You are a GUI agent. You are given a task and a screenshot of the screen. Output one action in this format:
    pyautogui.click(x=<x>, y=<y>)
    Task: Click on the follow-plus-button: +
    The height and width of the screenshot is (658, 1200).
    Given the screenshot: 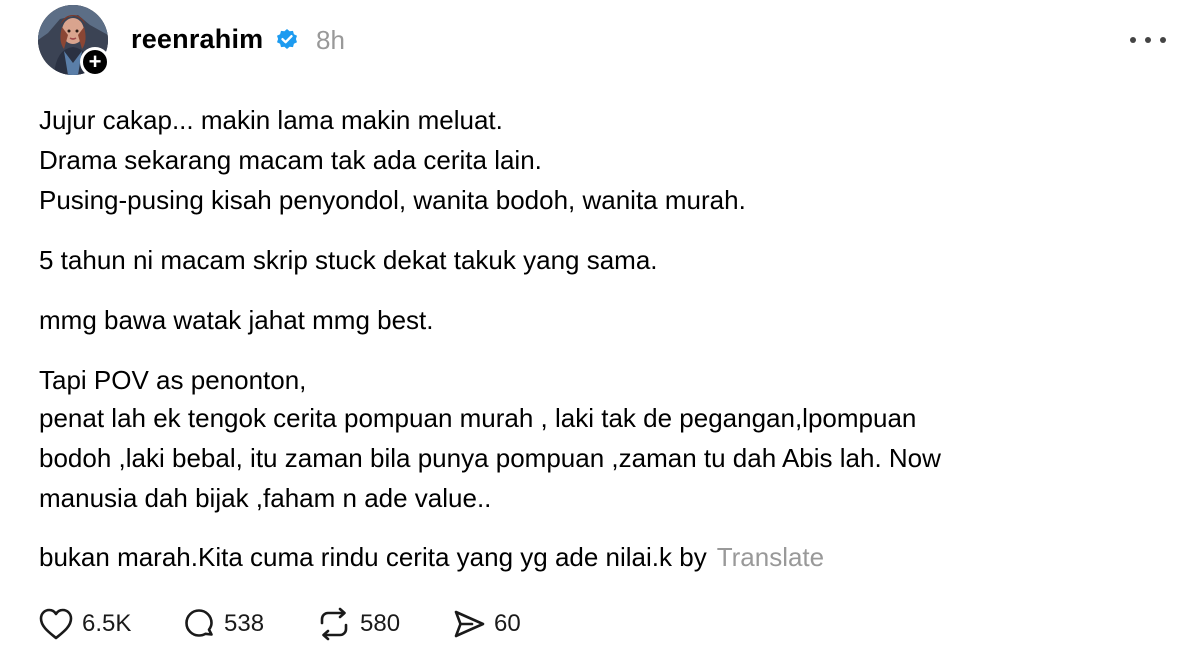 What is the action you would take?
    pyautogui.click(x=95, y=62)
    